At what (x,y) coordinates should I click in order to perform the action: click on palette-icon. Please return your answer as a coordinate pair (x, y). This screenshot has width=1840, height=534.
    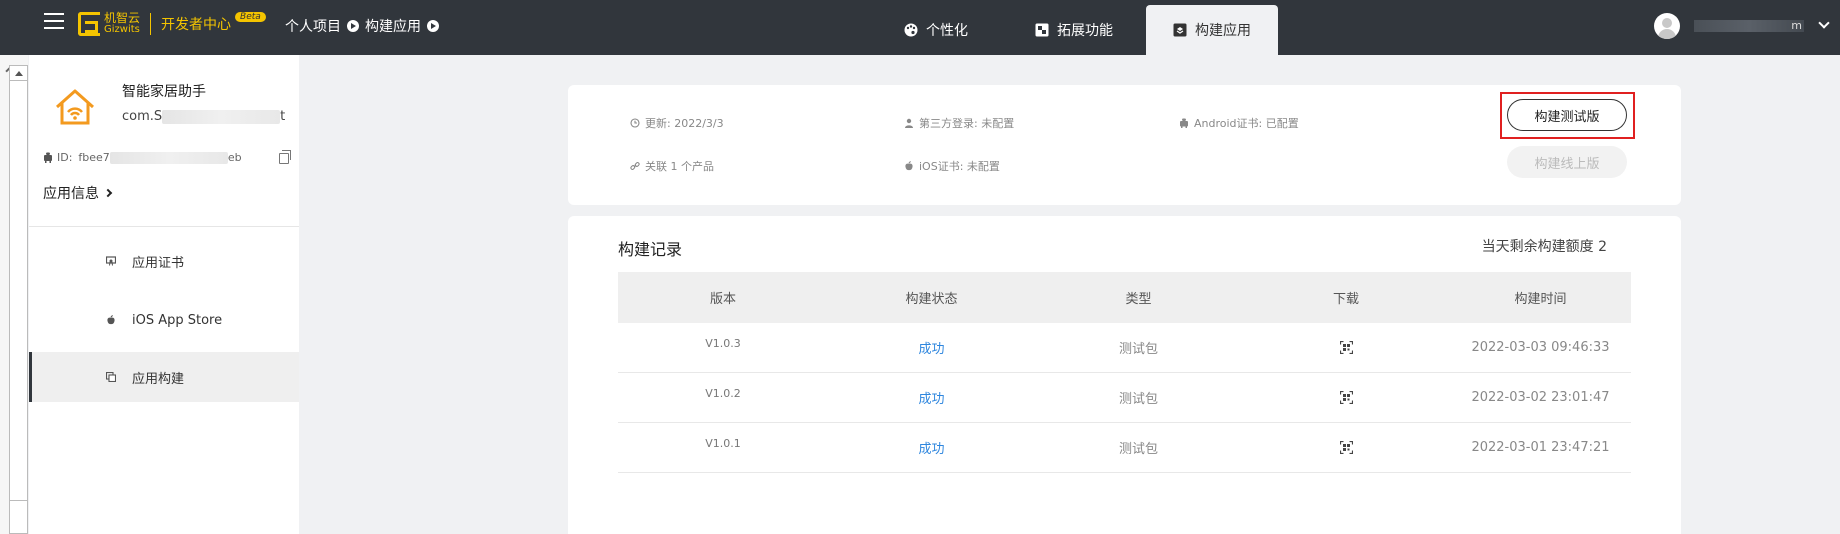
    Looking at the image, I should click on (911, 30).